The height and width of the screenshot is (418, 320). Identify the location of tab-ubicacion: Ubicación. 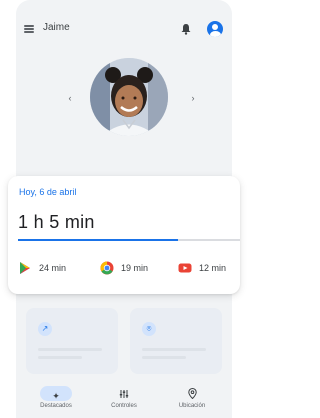
(192, 402).